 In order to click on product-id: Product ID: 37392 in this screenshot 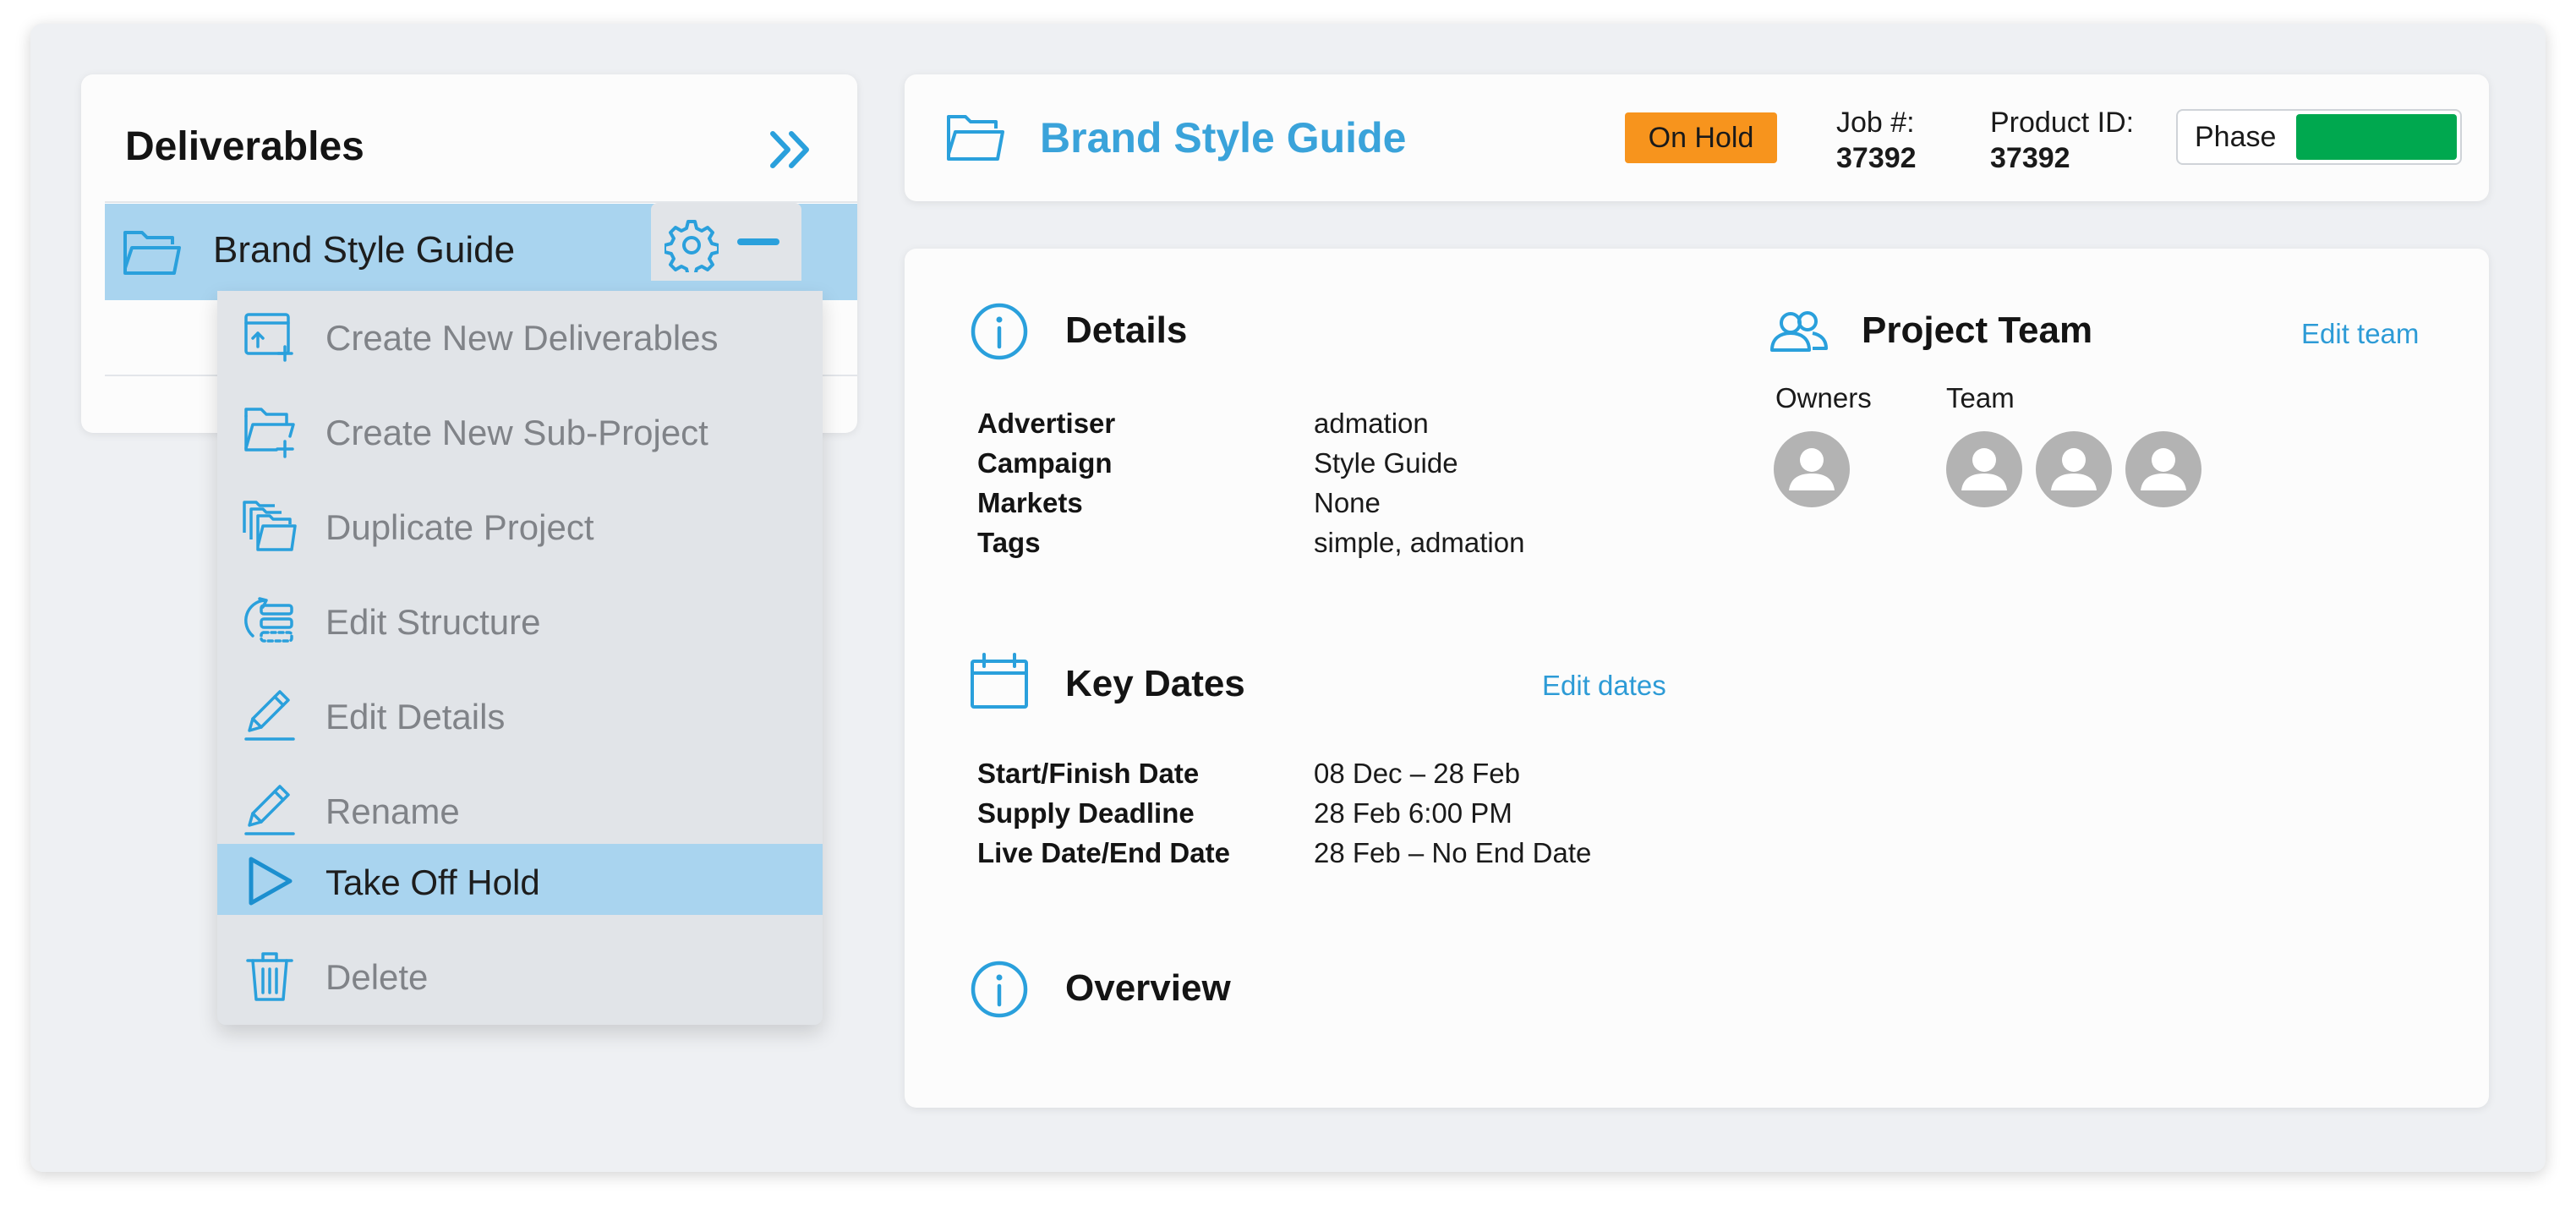, I will do `click(2062, 140)`.